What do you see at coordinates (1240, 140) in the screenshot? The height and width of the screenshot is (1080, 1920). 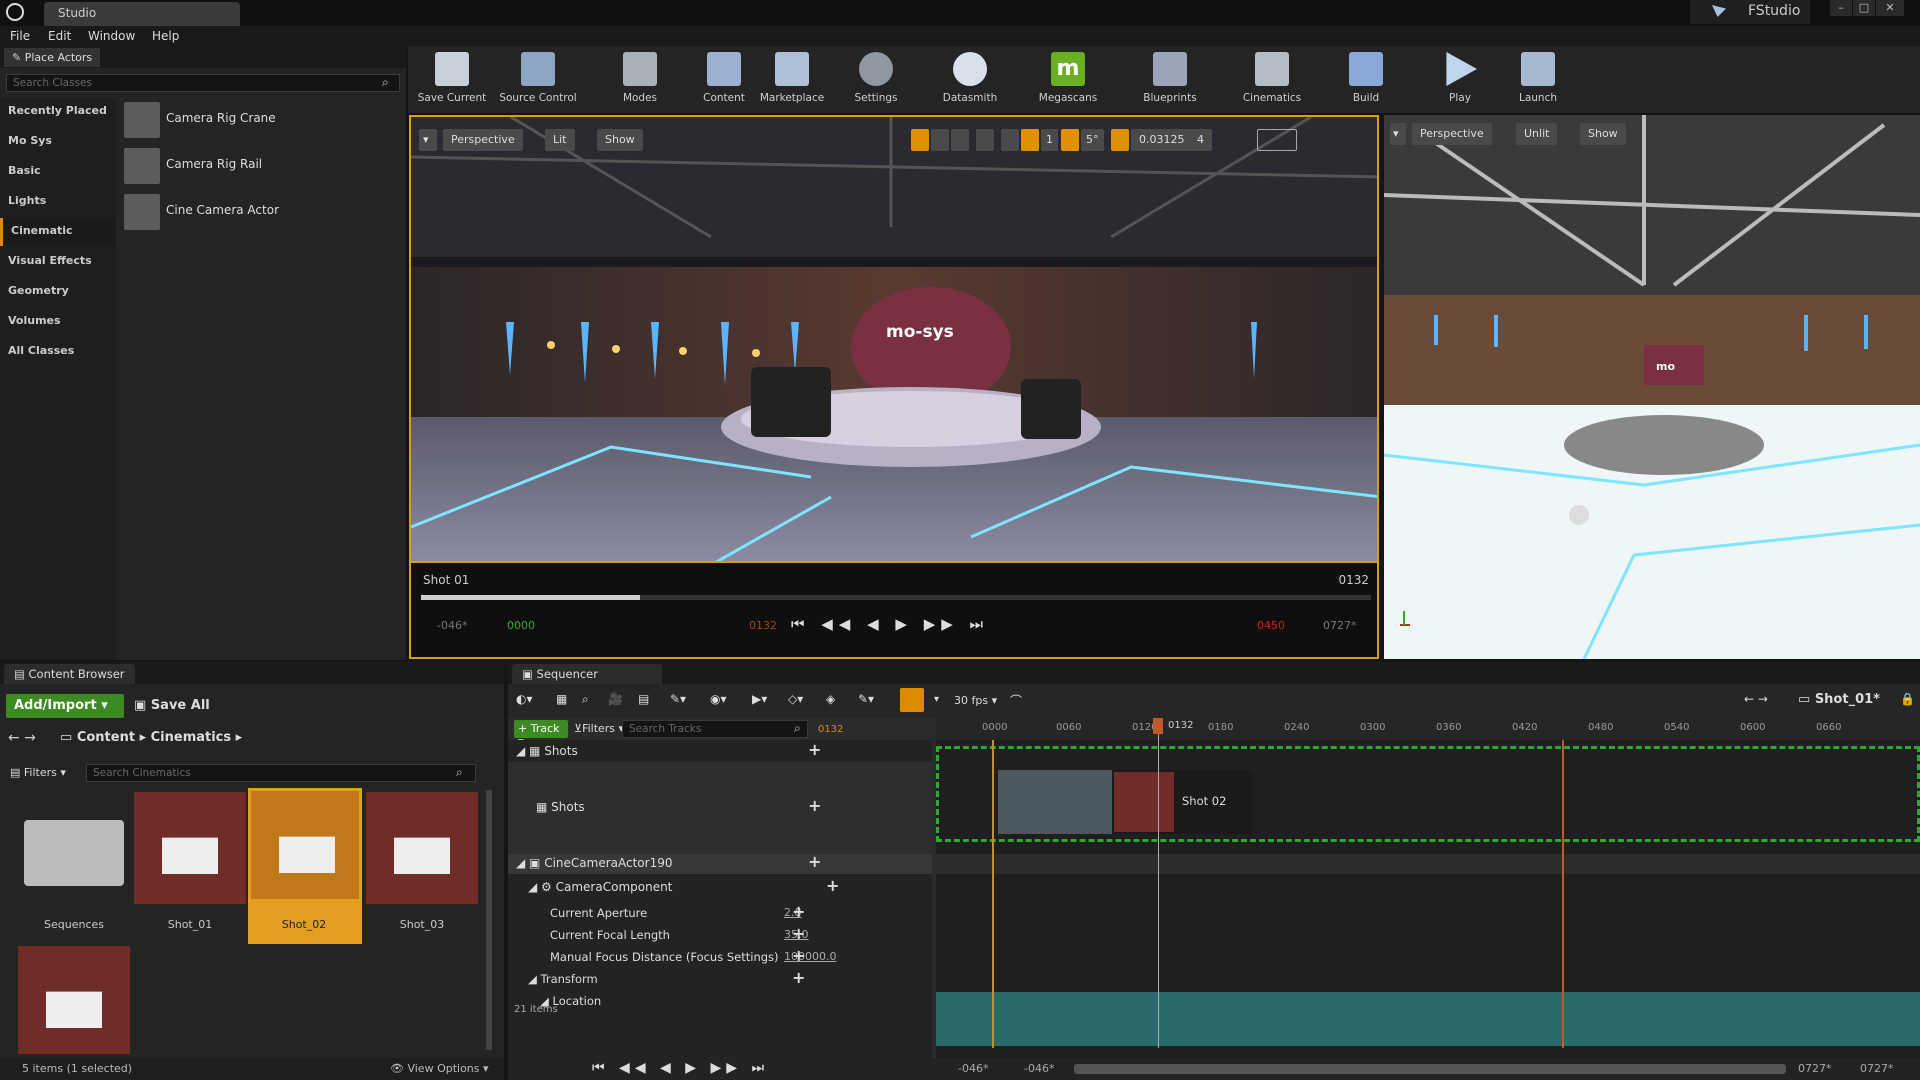 I see `maximize-viewport-icon` at bounding box center [1240, 140].